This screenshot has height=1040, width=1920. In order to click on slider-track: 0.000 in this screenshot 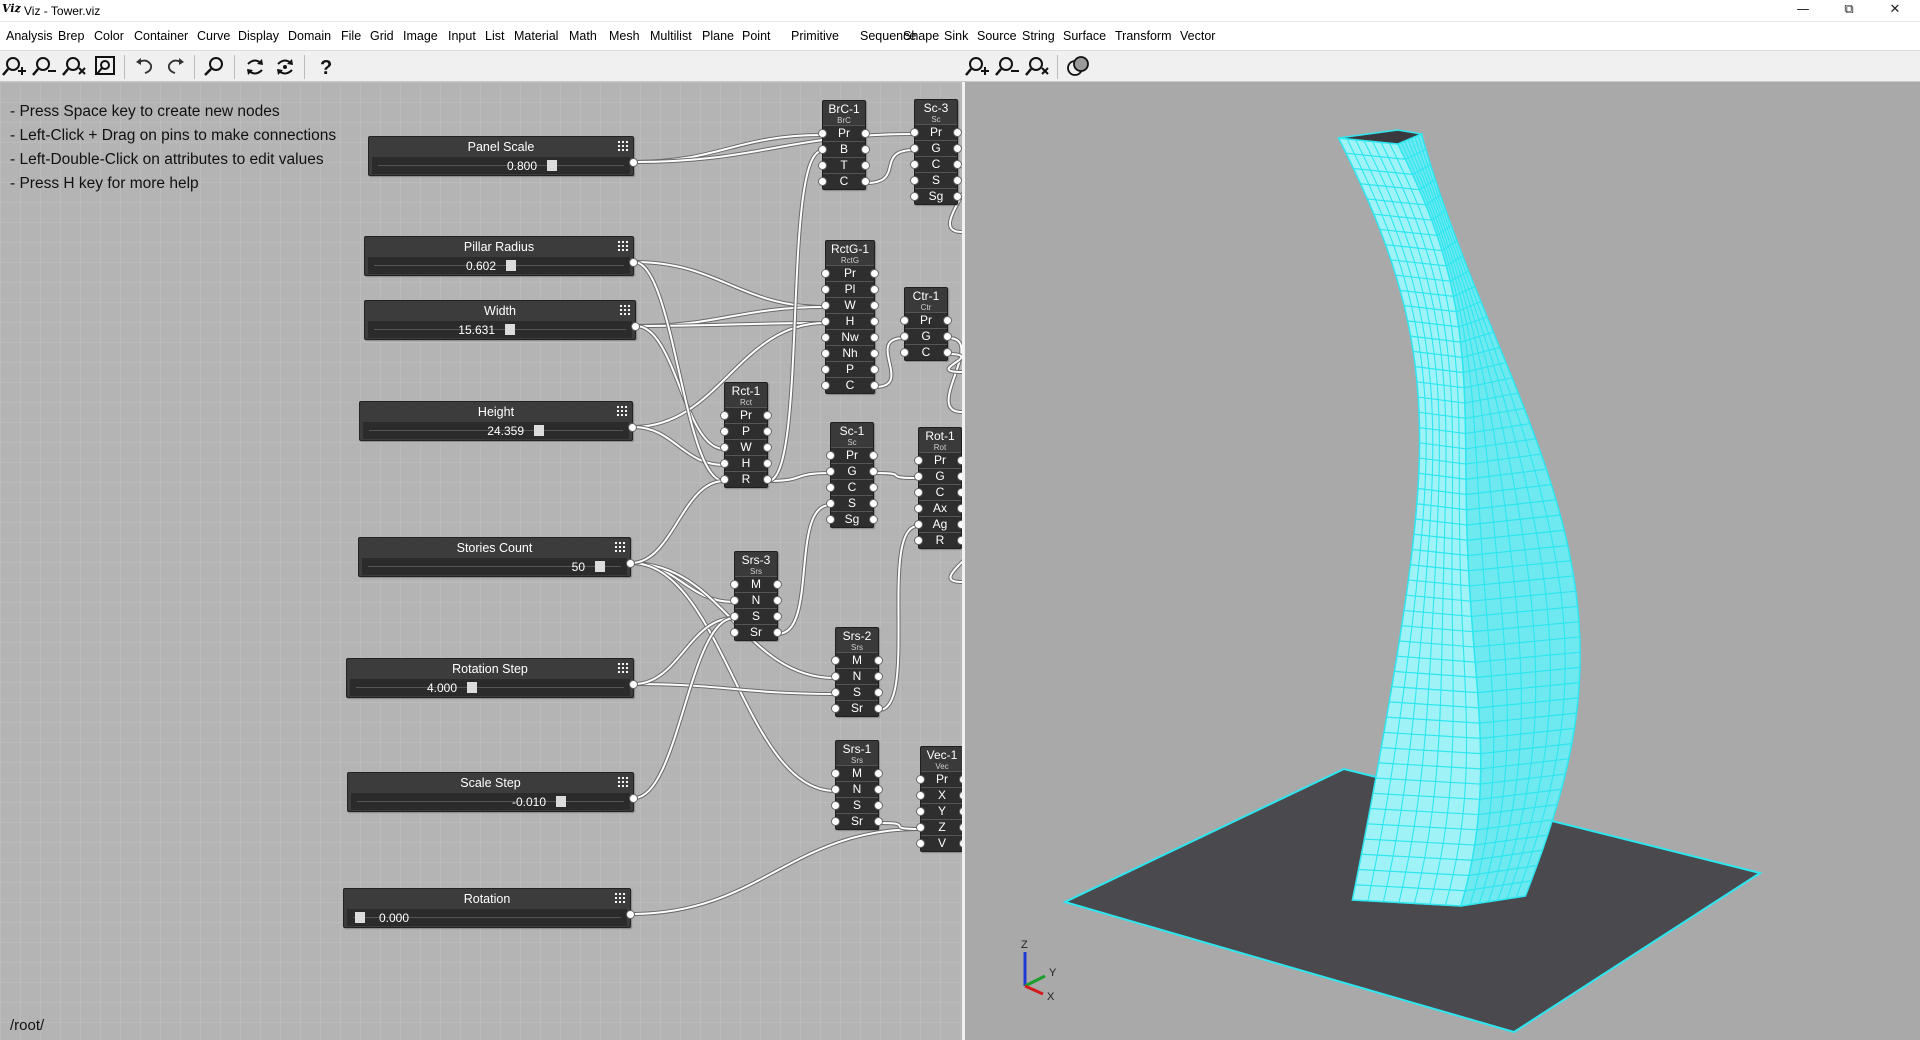, I will do `click(487, 917)`.